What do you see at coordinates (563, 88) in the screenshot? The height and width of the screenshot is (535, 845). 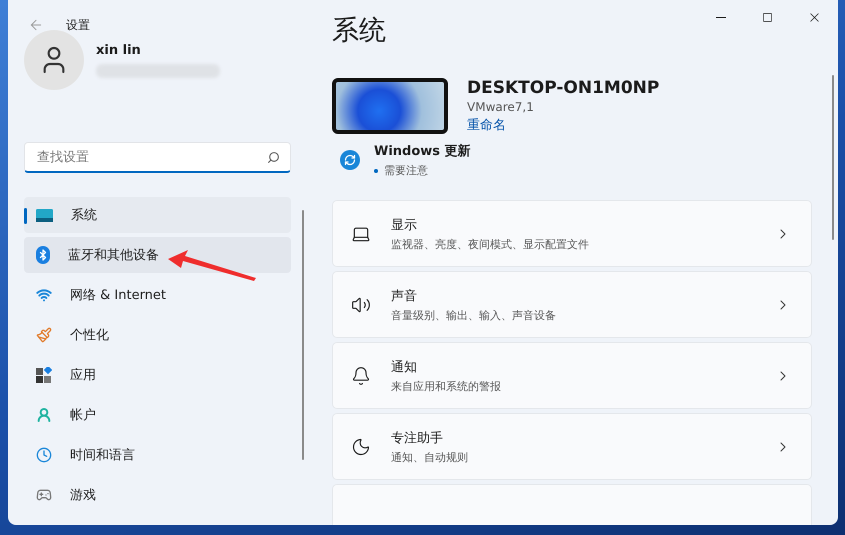 I see `device-name: DESKTOP-ON1M0NP` at bounding box center [563, 88].